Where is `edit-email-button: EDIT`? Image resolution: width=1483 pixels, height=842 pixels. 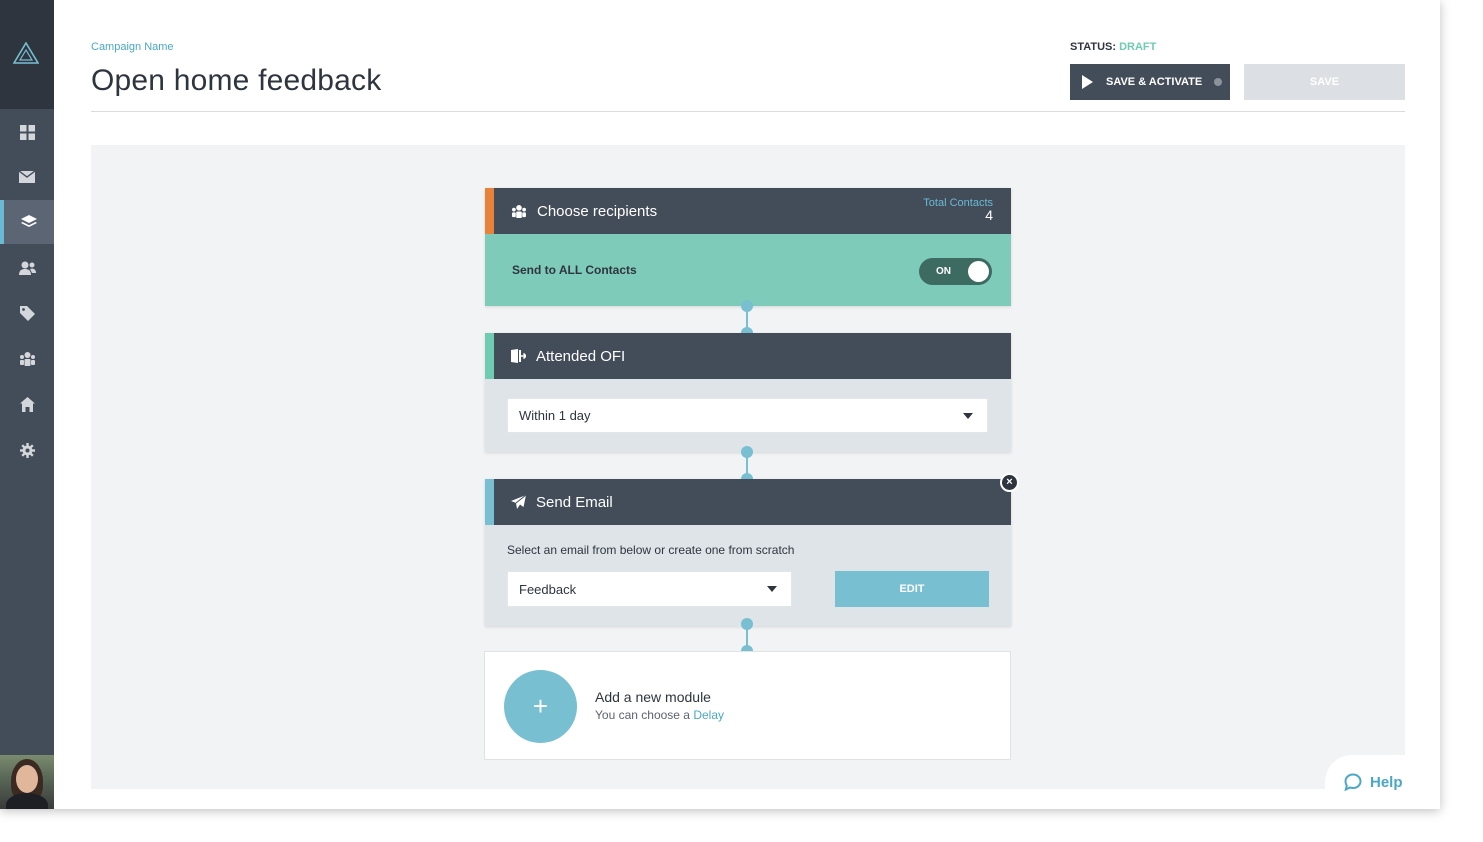 edit-email-button: EDIT is located at coordinates (912, 589).